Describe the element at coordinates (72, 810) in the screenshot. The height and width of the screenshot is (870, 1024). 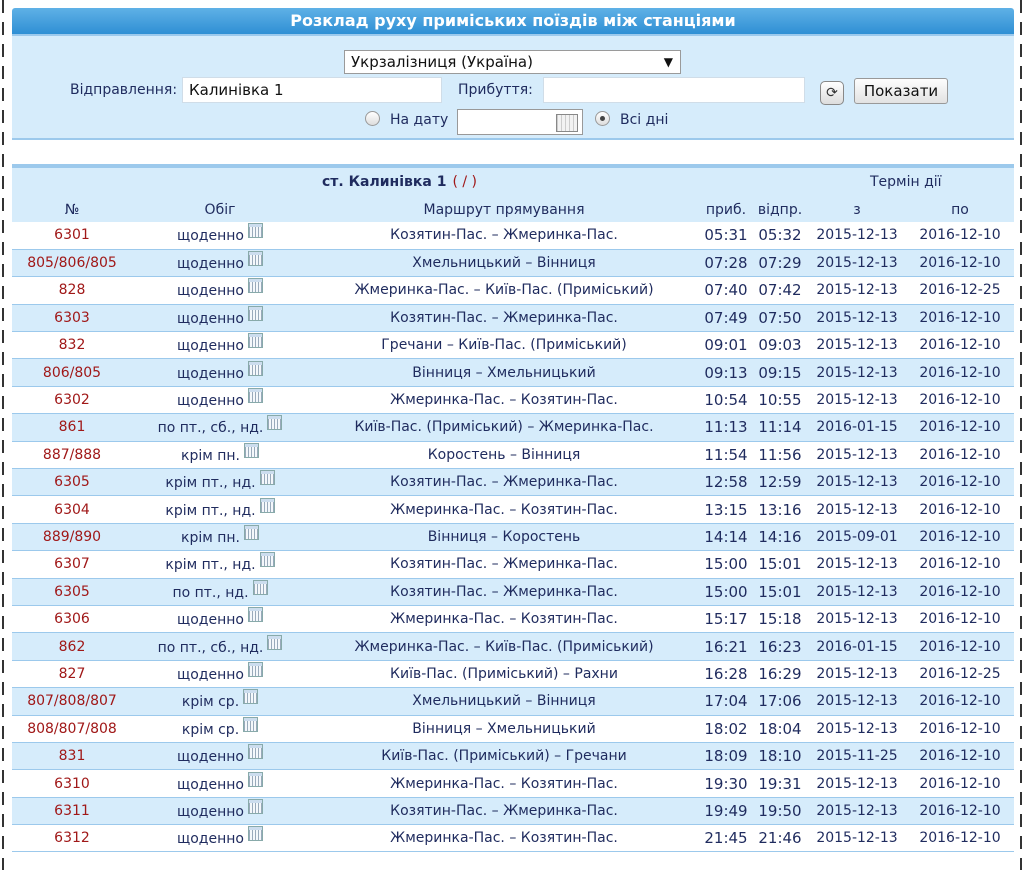
I see `train-number-link: 6311` at that location.